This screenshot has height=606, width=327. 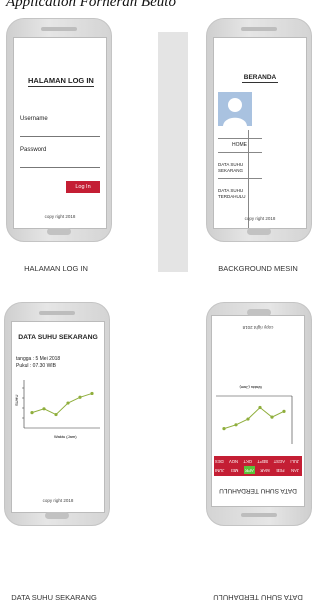 I want to click on login-title: HALAMAN LOG IN, so click(x=61, y=80).